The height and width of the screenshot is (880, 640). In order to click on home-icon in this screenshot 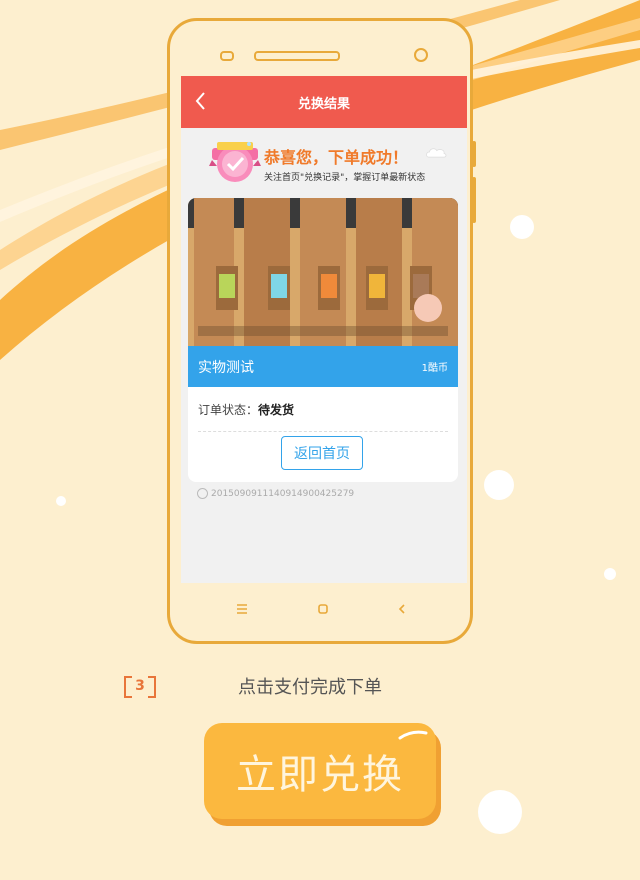, I will do `click(323, 609)`.